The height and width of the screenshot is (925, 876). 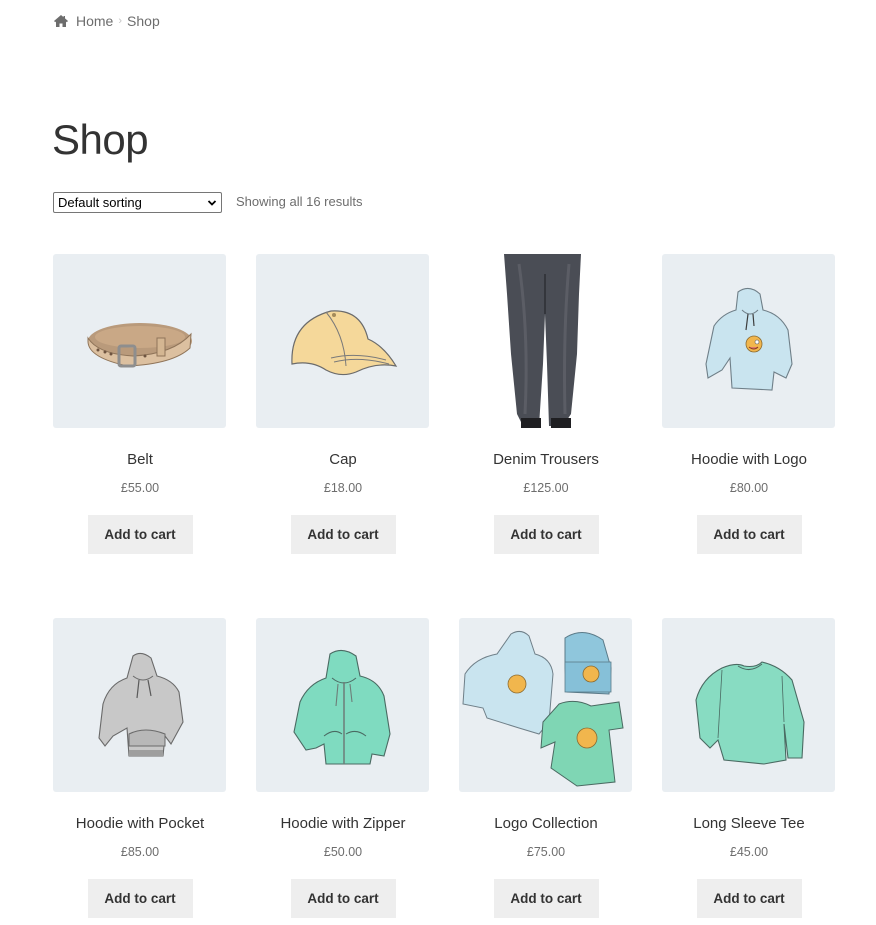 What do you see at coordinates (299, 201) in the screenshot?
I see `result-count: Showing all 16 results` at bounding box center [299, 201].